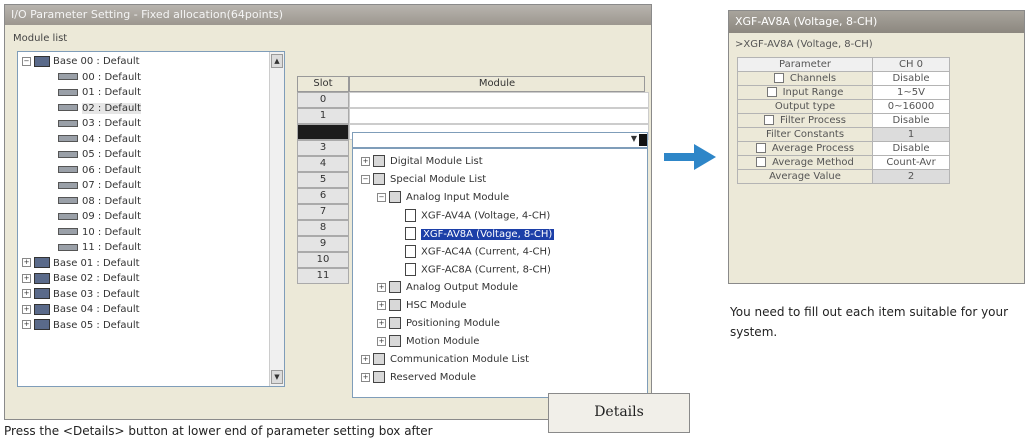 The image size is (1025, 439). I want to click on parameter-row: Average Method Count-Avr, so click(843, 162).